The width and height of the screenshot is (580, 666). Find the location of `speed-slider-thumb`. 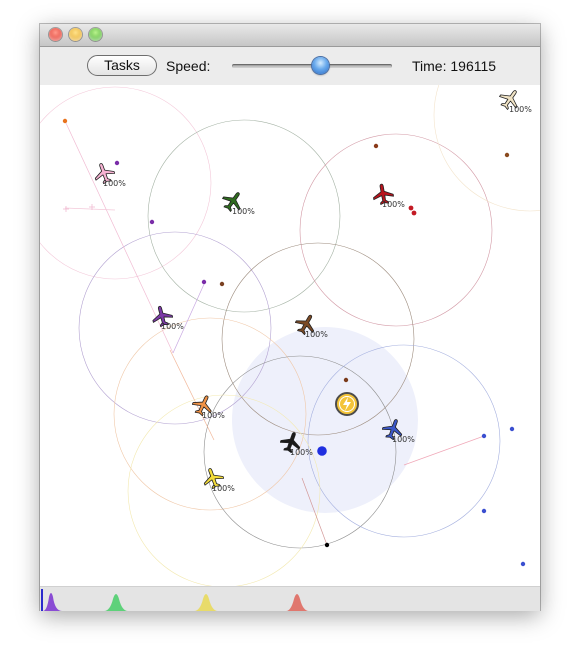

speed-slider-thumb is located at coordinates (320, 65).